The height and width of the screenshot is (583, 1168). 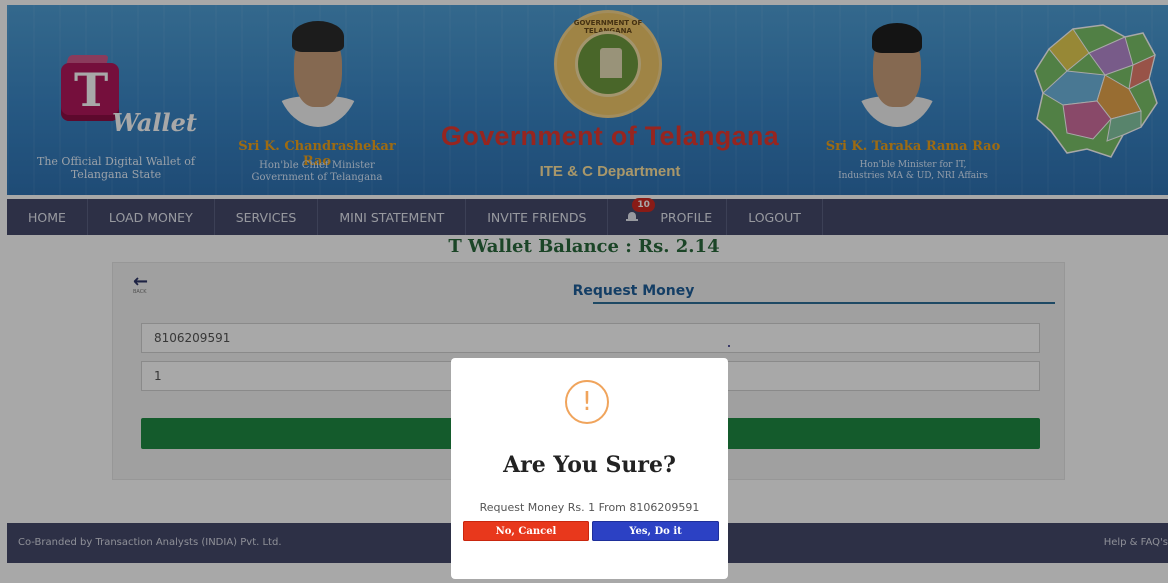 I want to click on dialog-title: Are You Sure?, so click(x=589, y=465).